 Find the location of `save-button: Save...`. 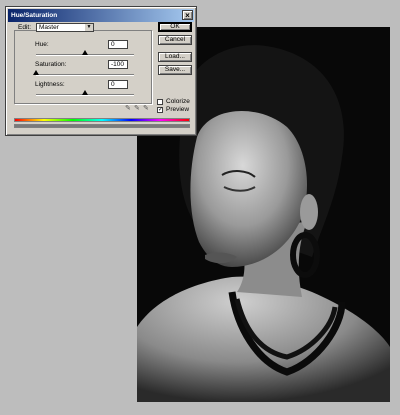

save-button: Save... is located at coordinates (175, 70).